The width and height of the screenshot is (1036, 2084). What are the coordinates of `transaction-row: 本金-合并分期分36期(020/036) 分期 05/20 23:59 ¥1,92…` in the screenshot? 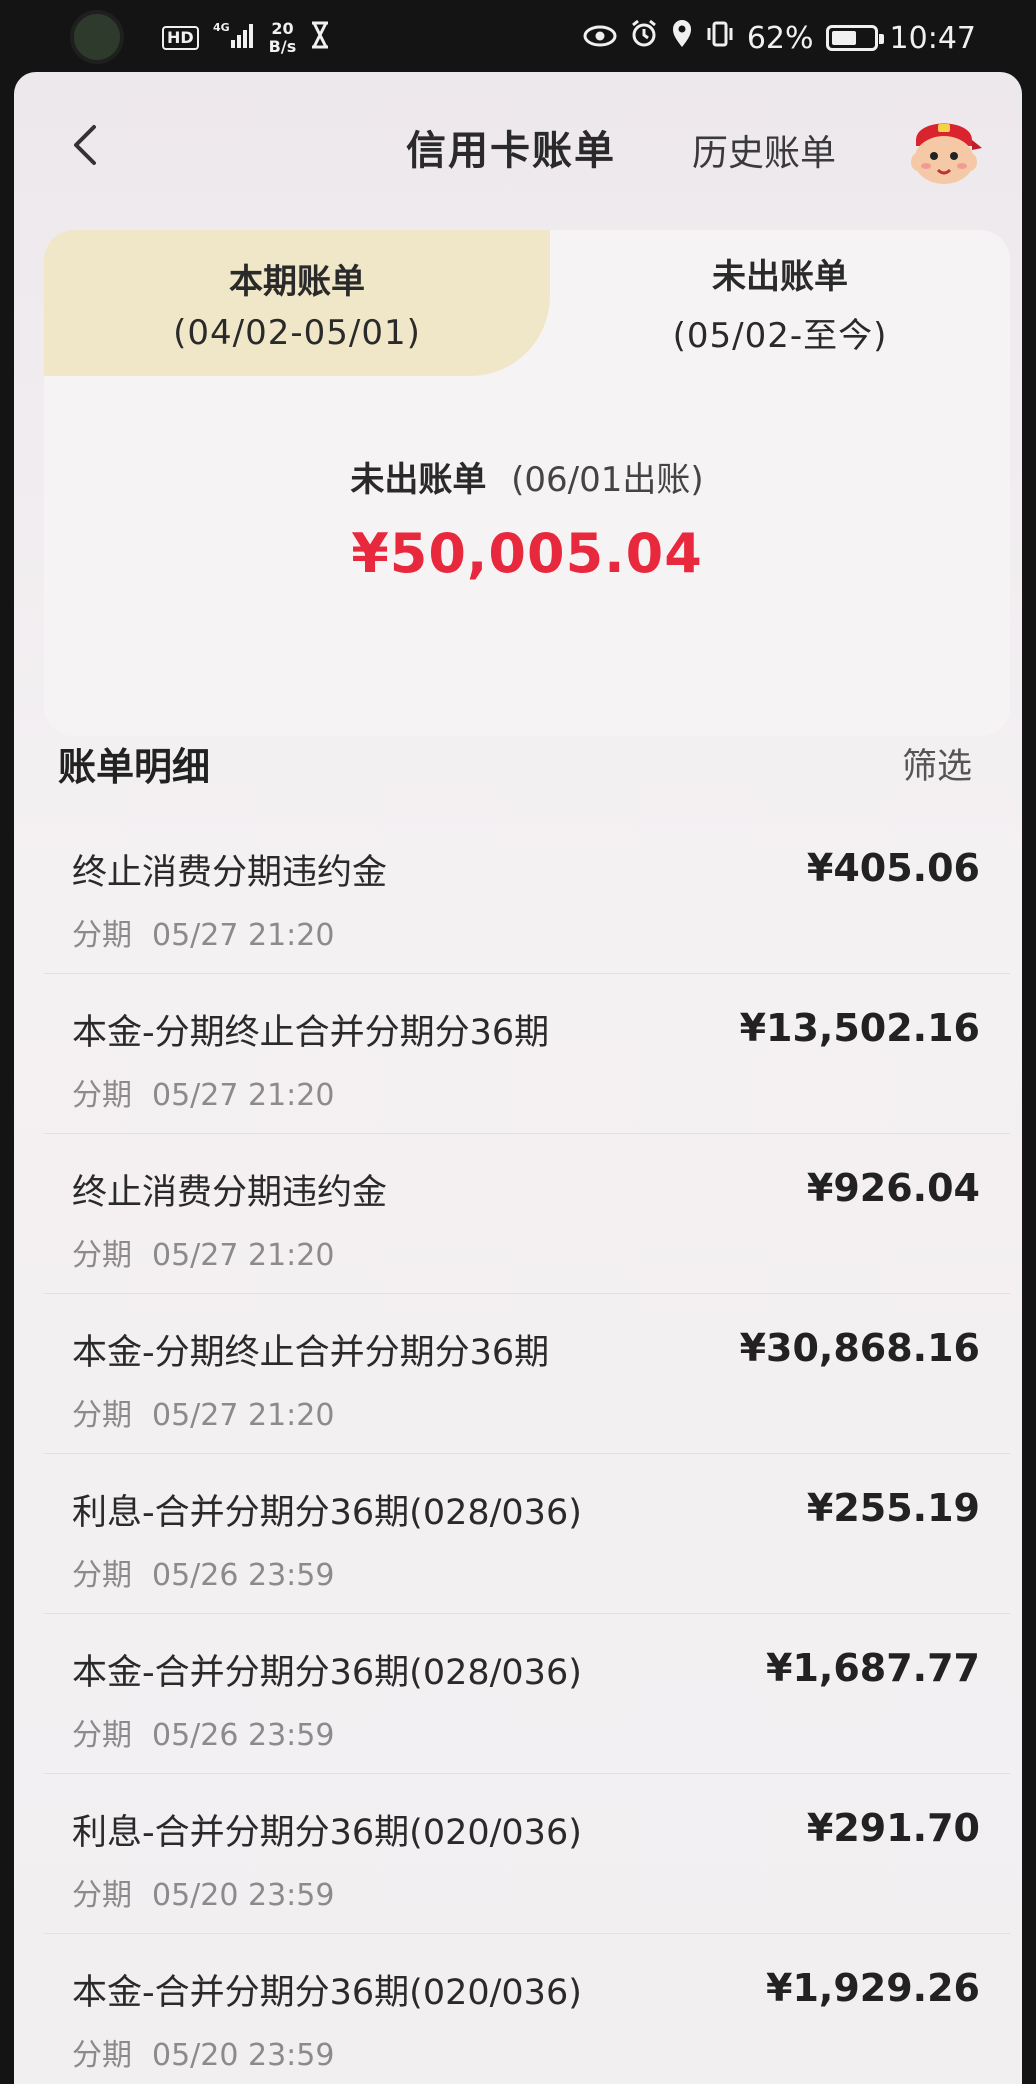 It's located at (527, 2009).